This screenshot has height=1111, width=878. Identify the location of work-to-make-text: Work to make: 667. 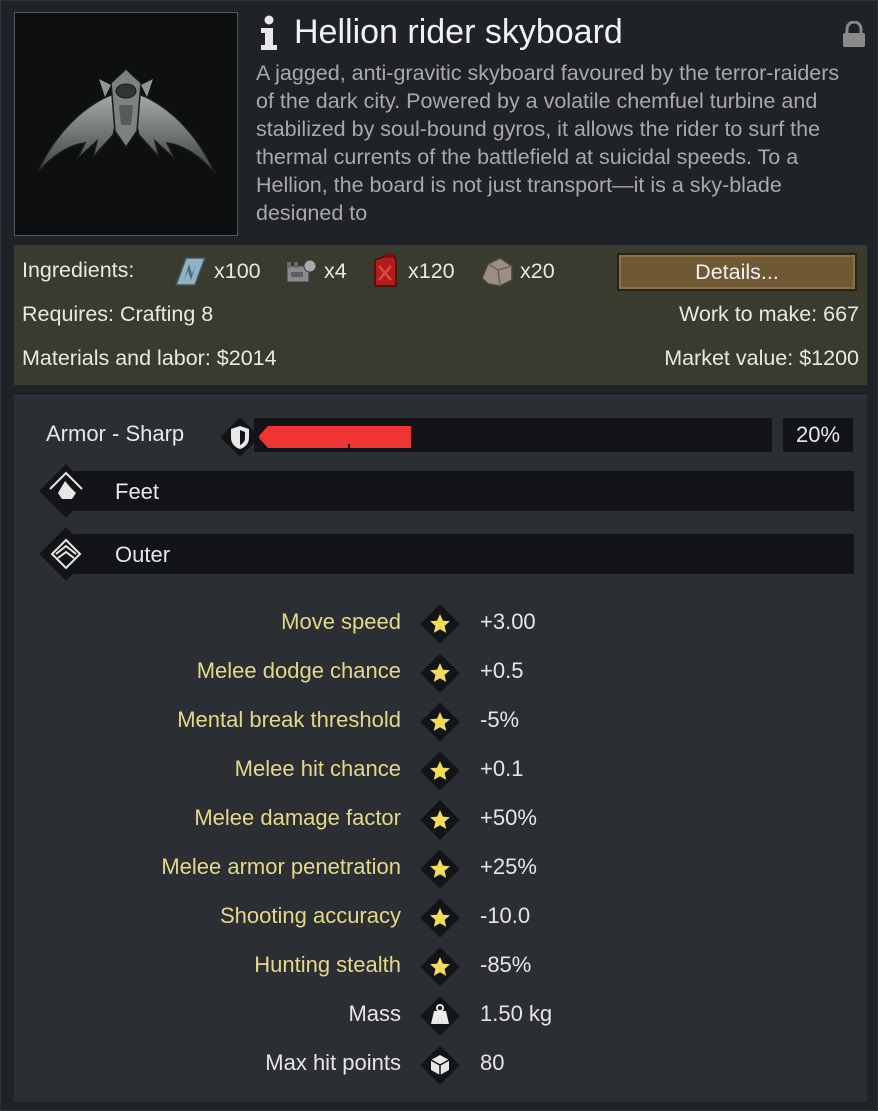
(768, 314).